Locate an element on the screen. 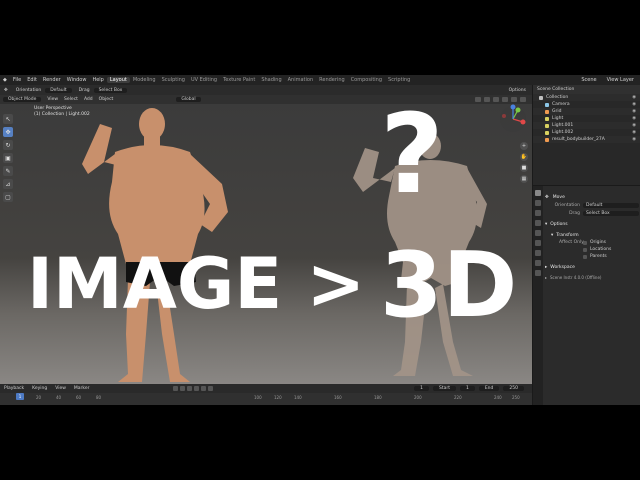 The image size is (640, 480). measure-tool-icon: ⊿ is located at coordinates (8, 184).